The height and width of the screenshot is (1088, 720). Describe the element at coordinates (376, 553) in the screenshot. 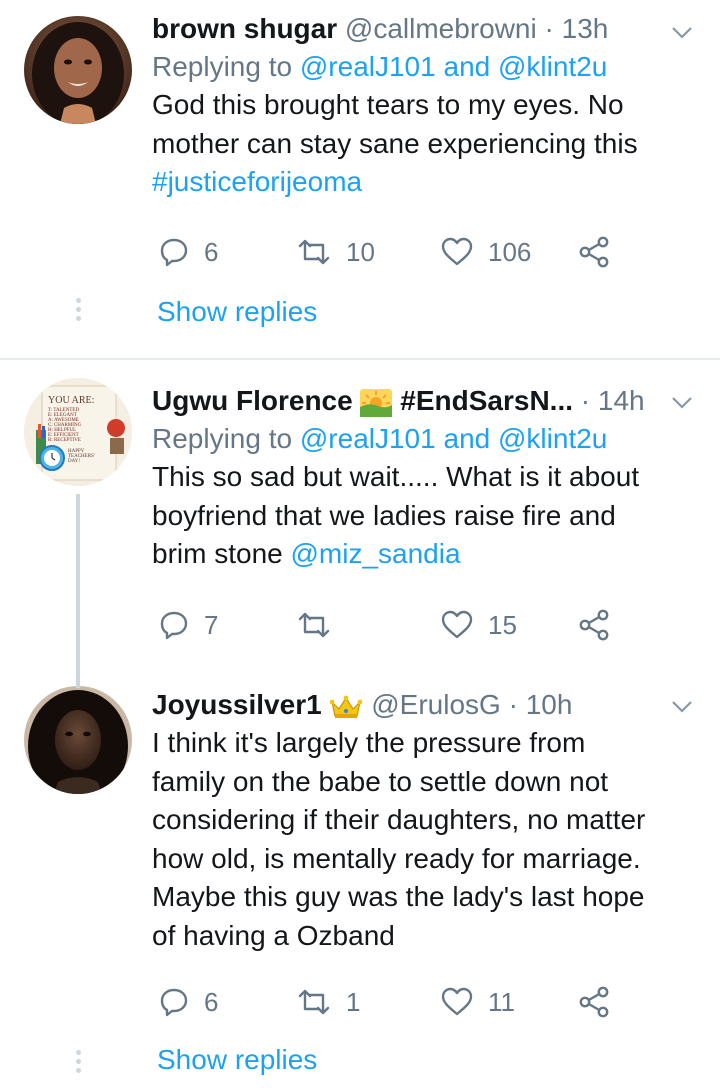

I see `mention-link: @miz_sandia` at that location.